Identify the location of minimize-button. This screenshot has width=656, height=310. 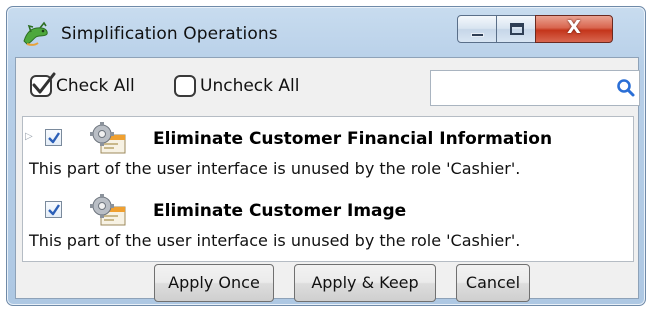
(477, 29).